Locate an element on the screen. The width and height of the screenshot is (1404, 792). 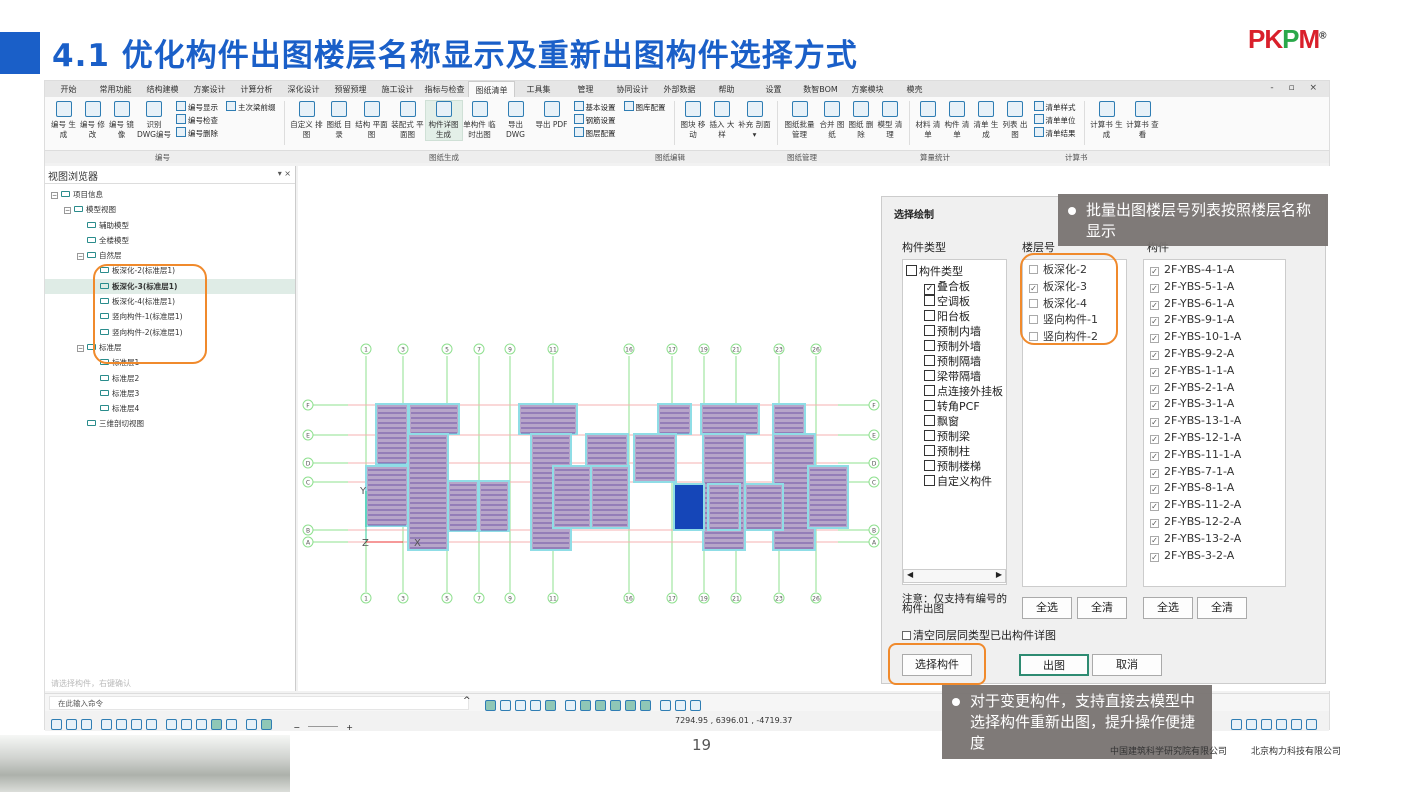
shield-icon is located at coordinates (252, 724).